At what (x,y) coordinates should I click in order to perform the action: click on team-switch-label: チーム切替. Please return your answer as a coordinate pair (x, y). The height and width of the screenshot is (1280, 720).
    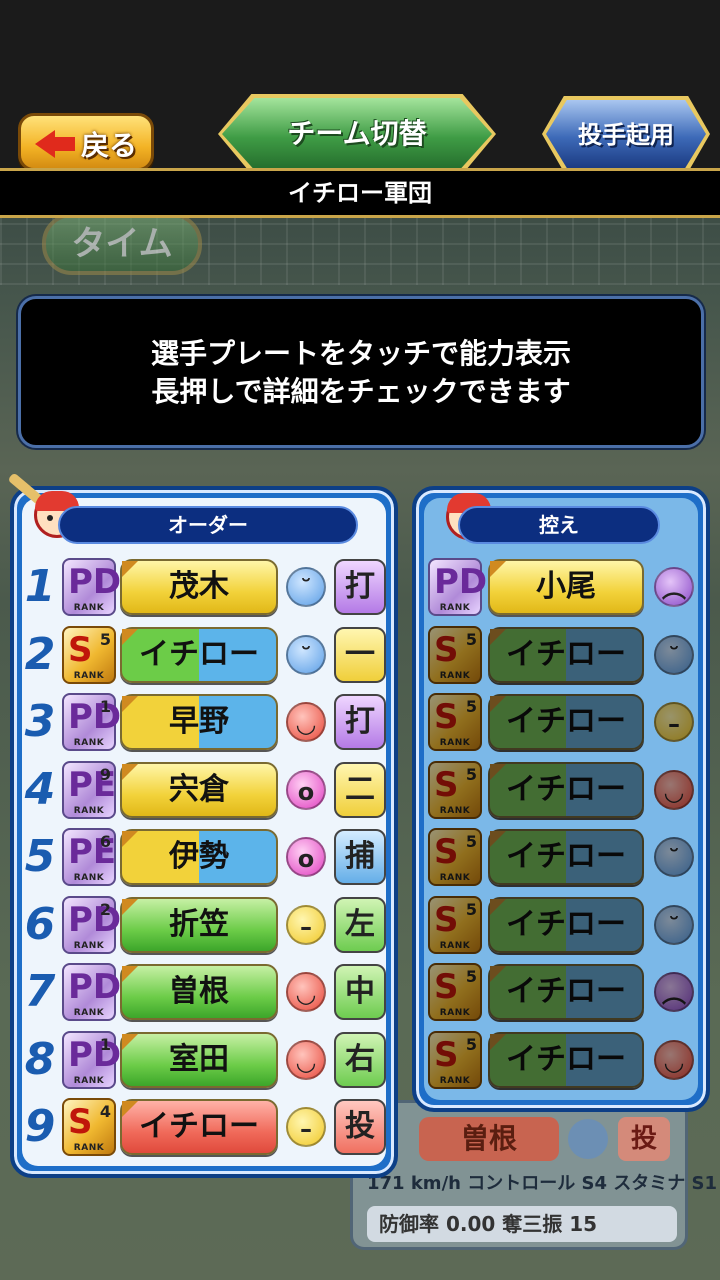
    Looking at the image, I should click on (357, 133).